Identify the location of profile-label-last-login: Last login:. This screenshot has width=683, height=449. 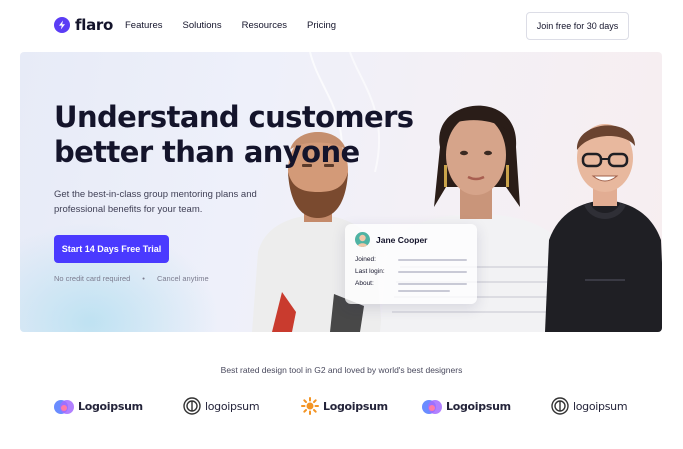
(370, 271).